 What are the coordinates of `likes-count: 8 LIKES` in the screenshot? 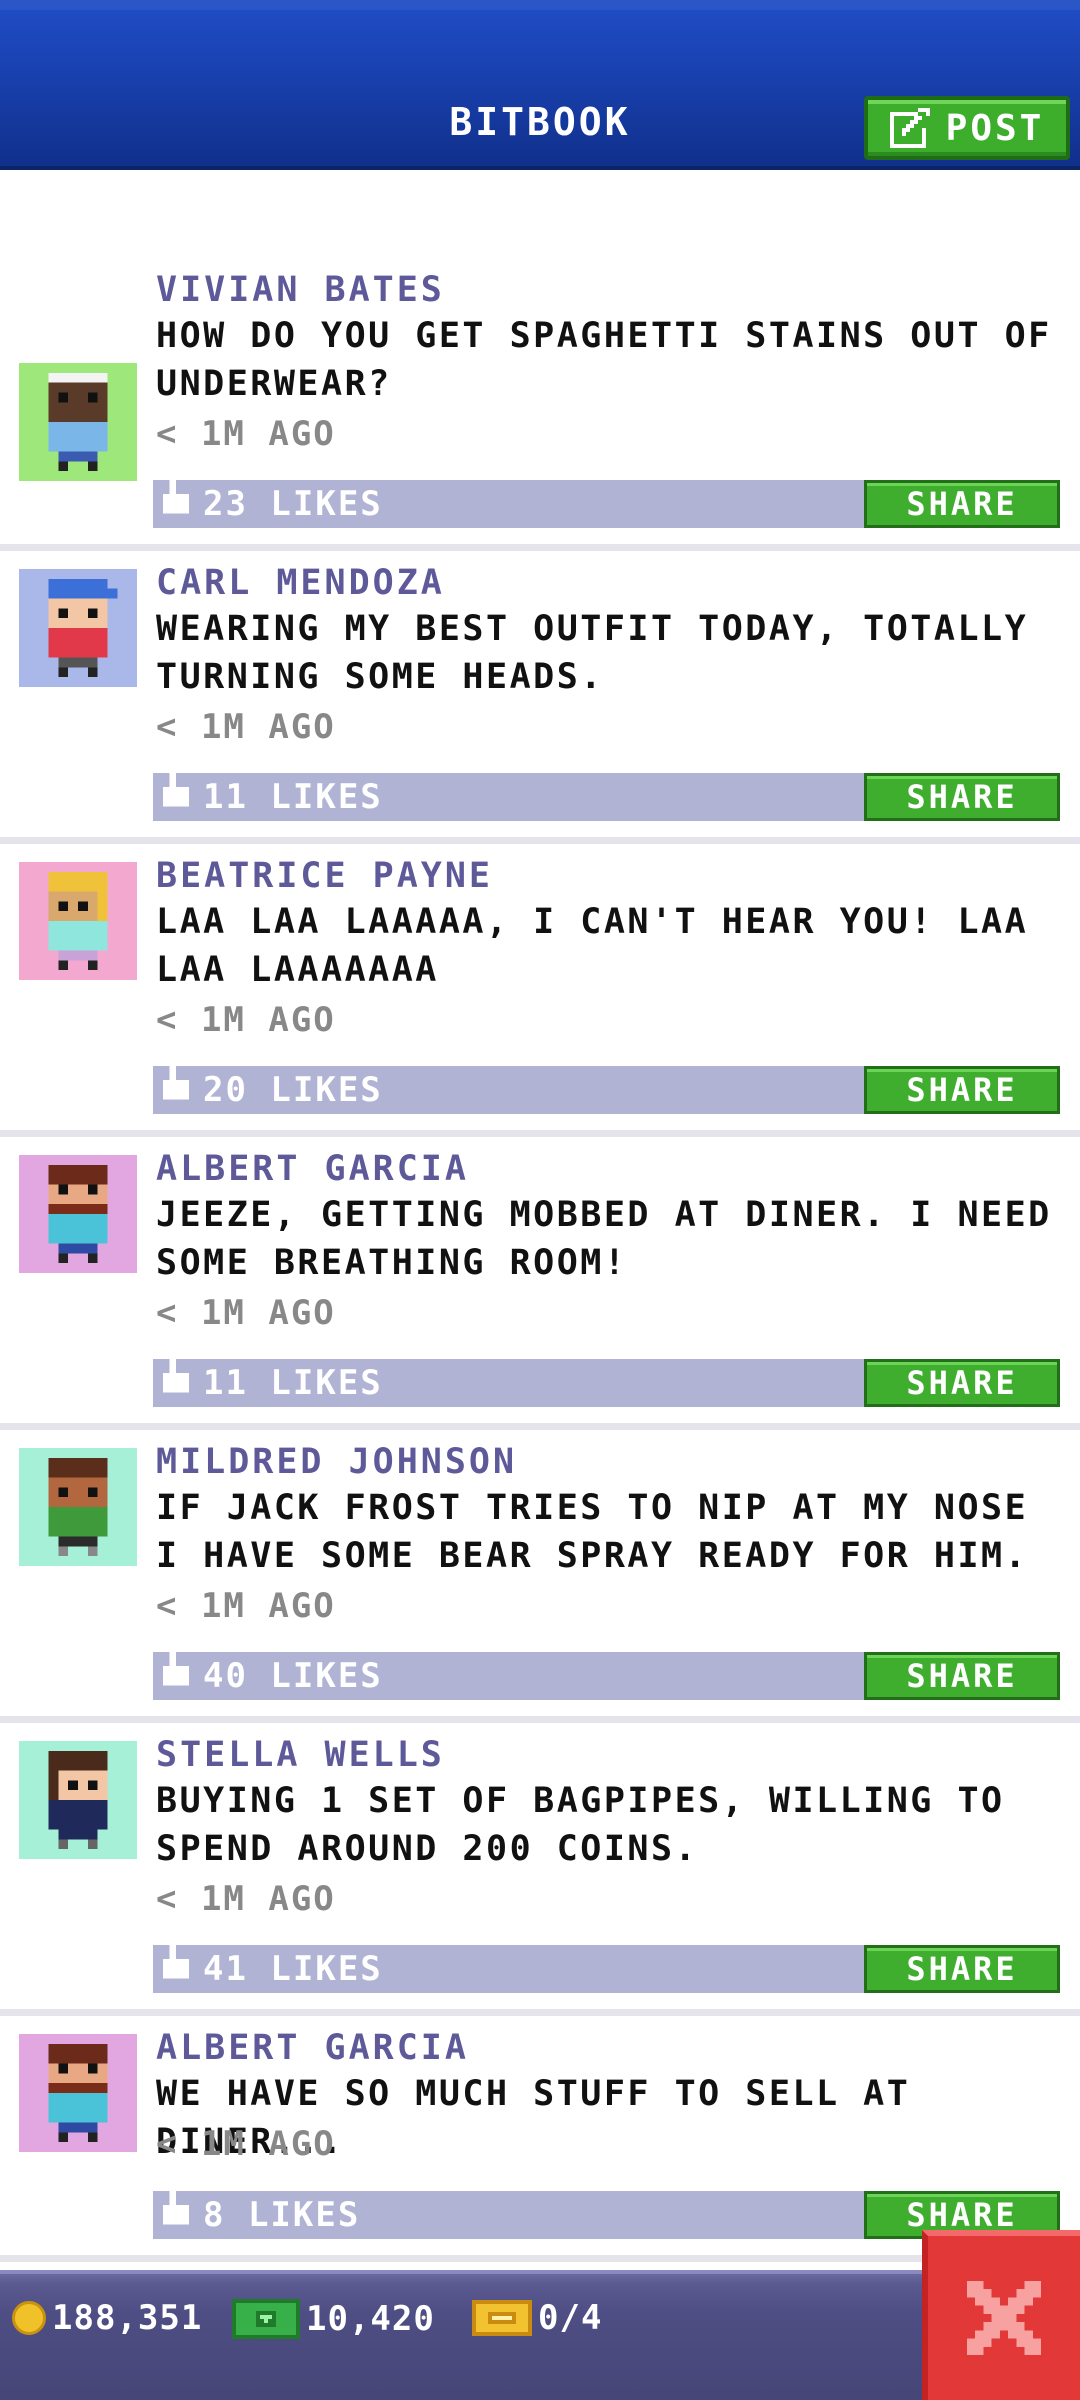 It's located at (282, 2215).